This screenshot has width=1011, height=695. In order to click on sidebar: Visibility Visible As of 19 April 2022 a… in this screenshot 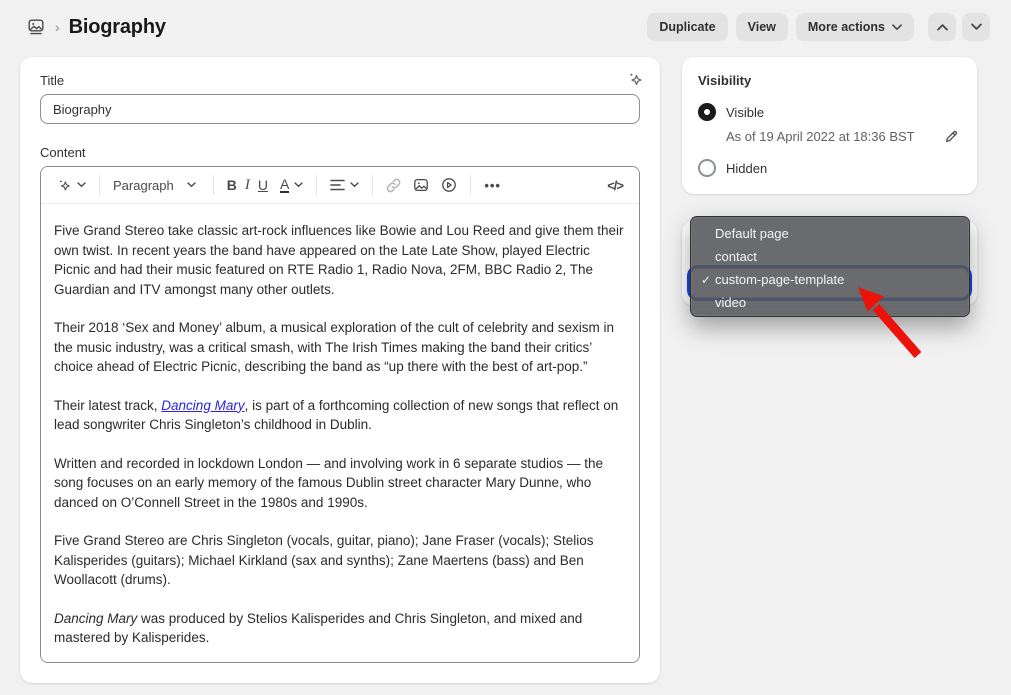, I will do `click(829, 207)`.